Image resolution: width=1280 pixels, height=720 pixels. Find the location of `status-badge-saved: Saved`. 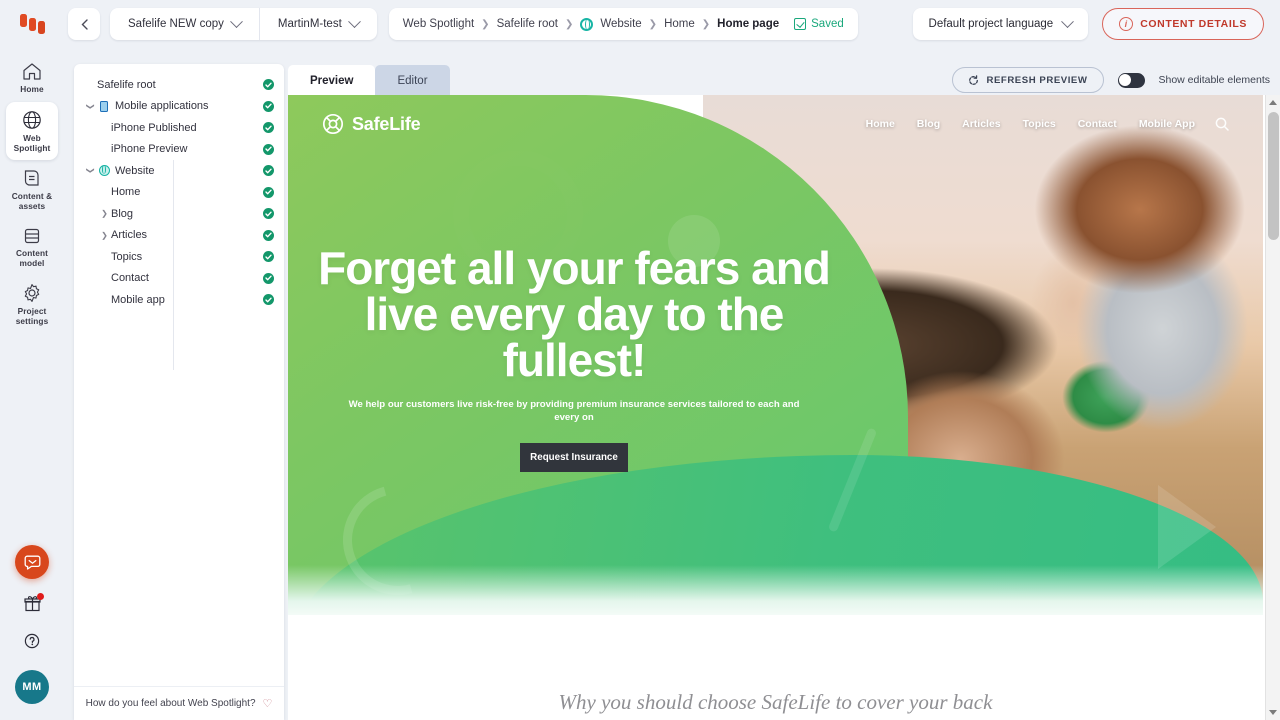

status-badge-saved: Saved is located at coordinates (819, 24).